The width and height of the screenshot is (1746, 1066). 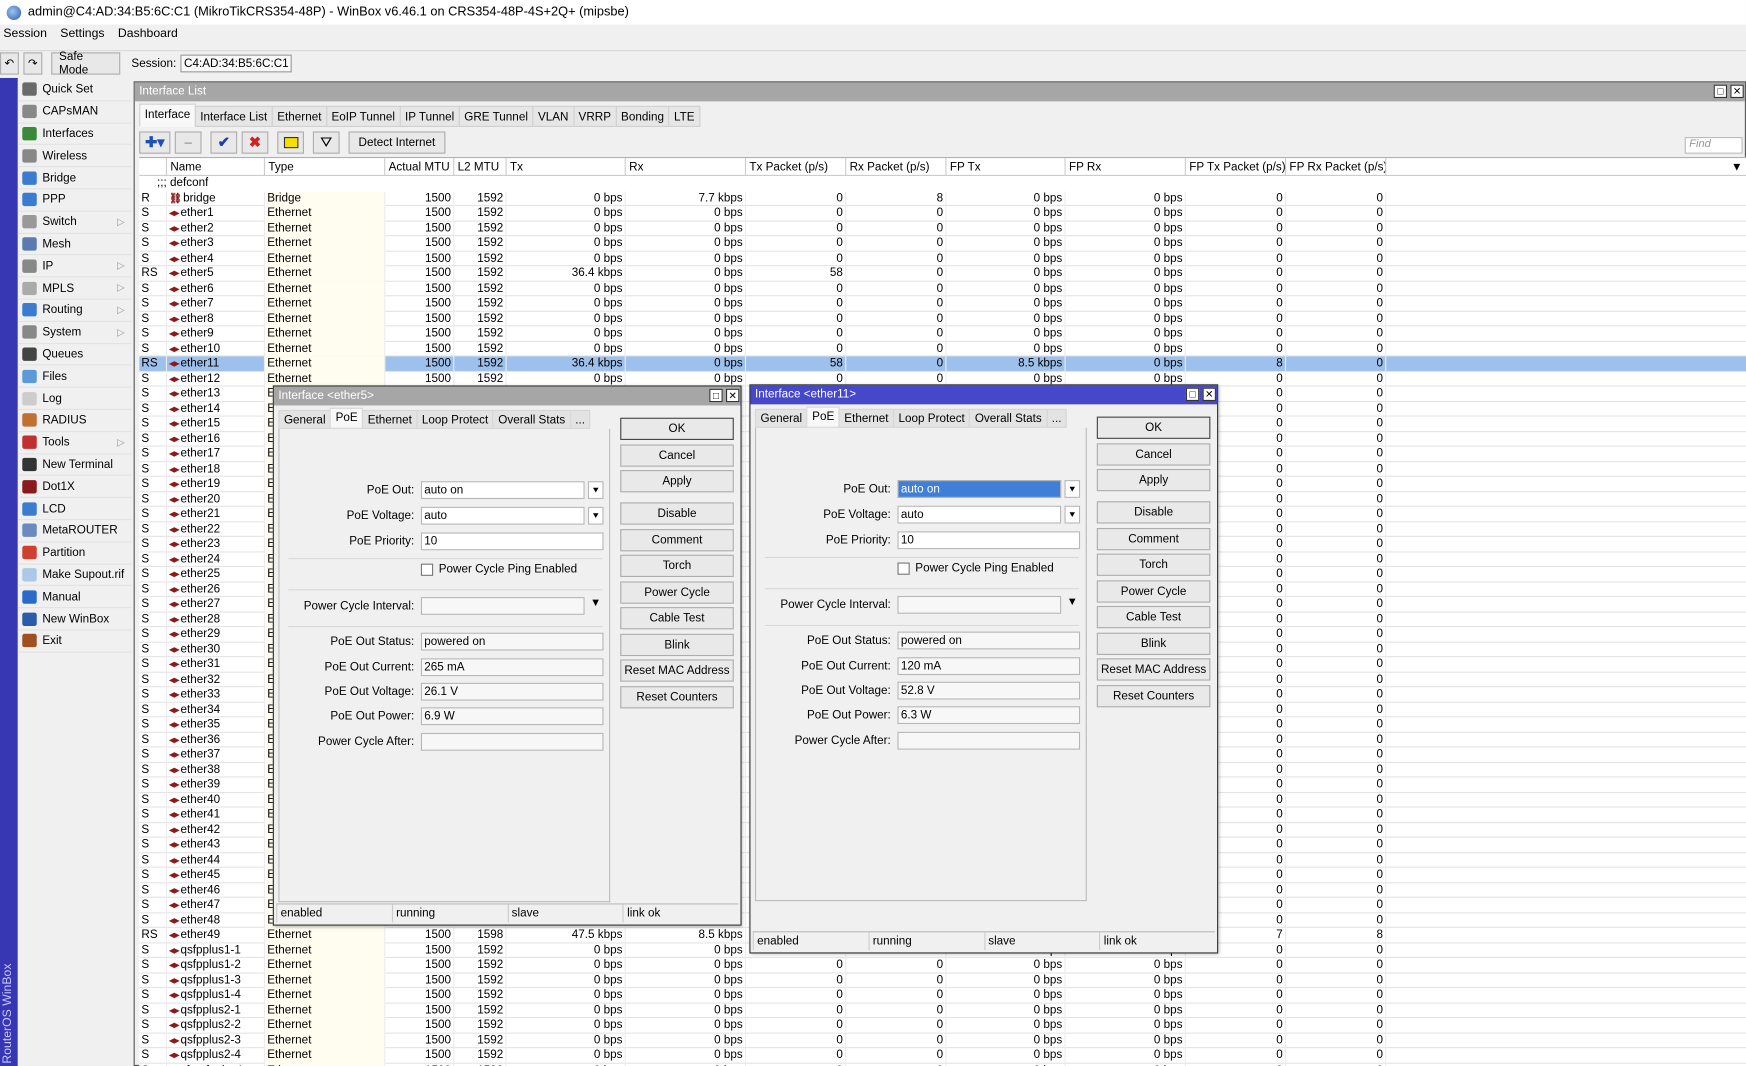 What do you see at coordinates (397, 142) in the screenshot?
I see `detect-internet-button: Detect Internet` at bounding box center [397, 142].